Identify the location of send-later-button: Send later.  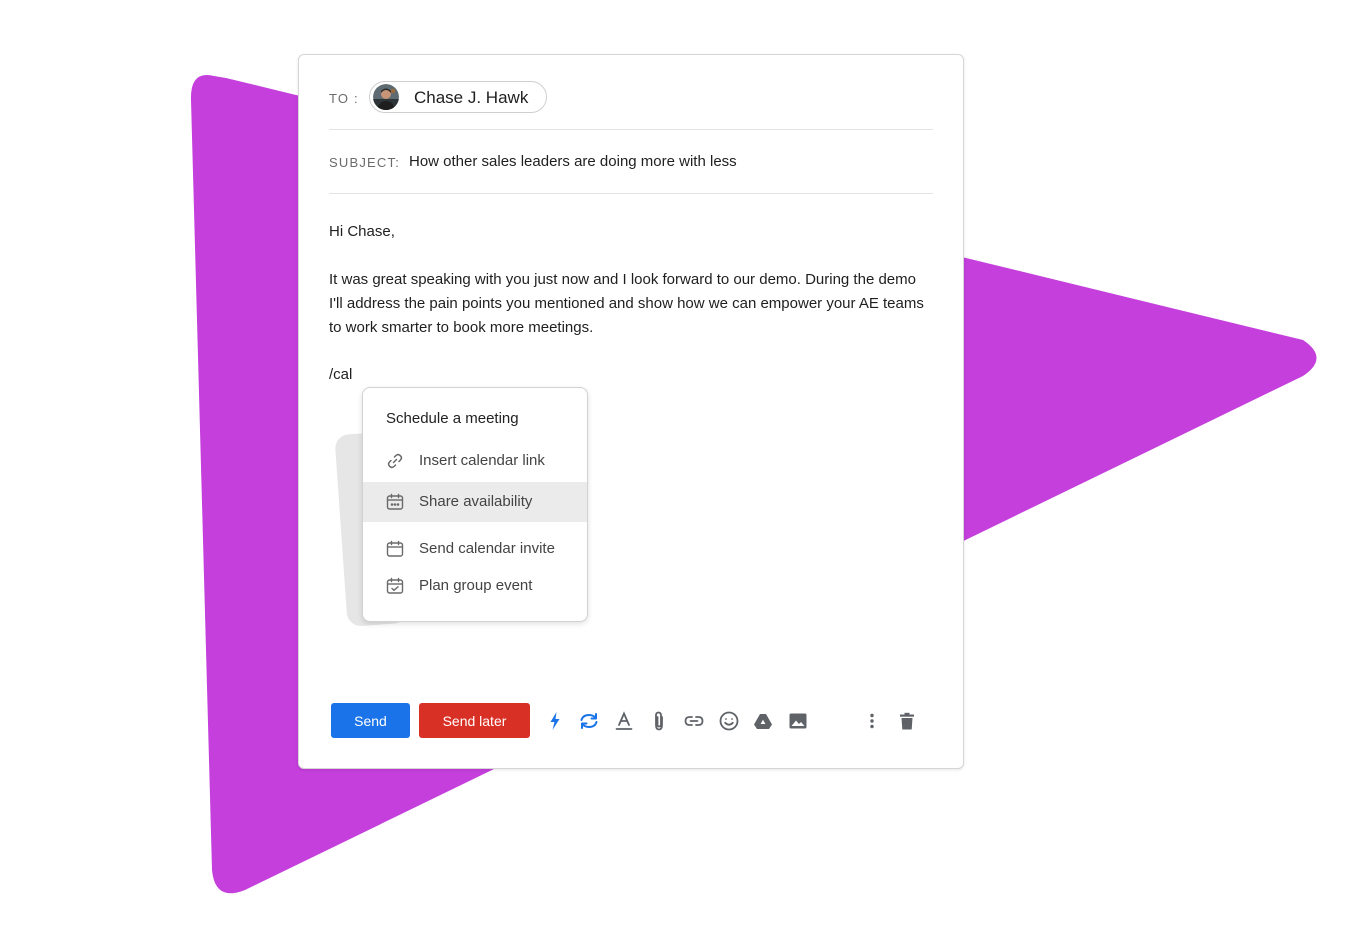
(474, 720).